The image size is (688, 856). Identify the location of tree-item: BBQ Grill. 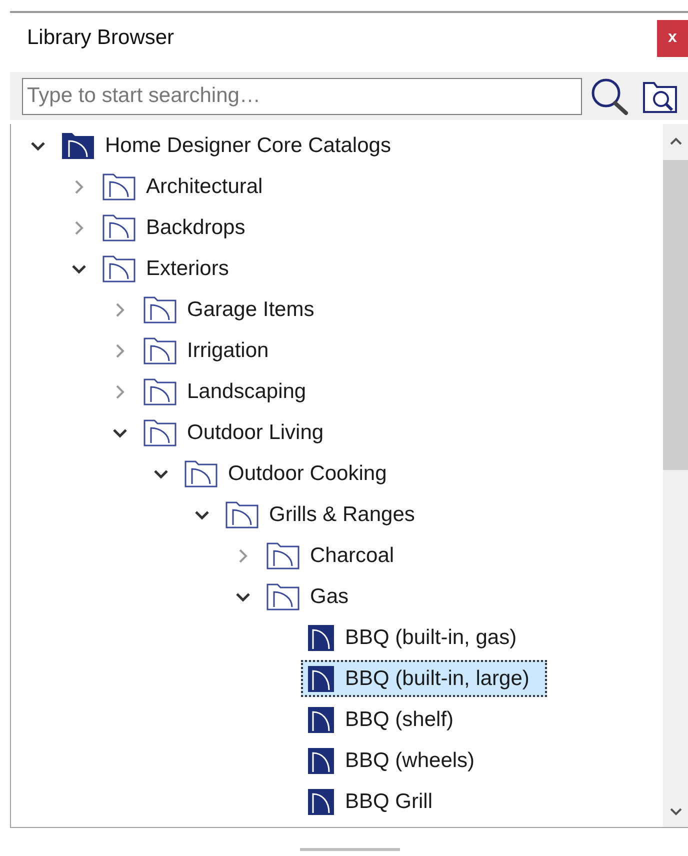
(376, 801).